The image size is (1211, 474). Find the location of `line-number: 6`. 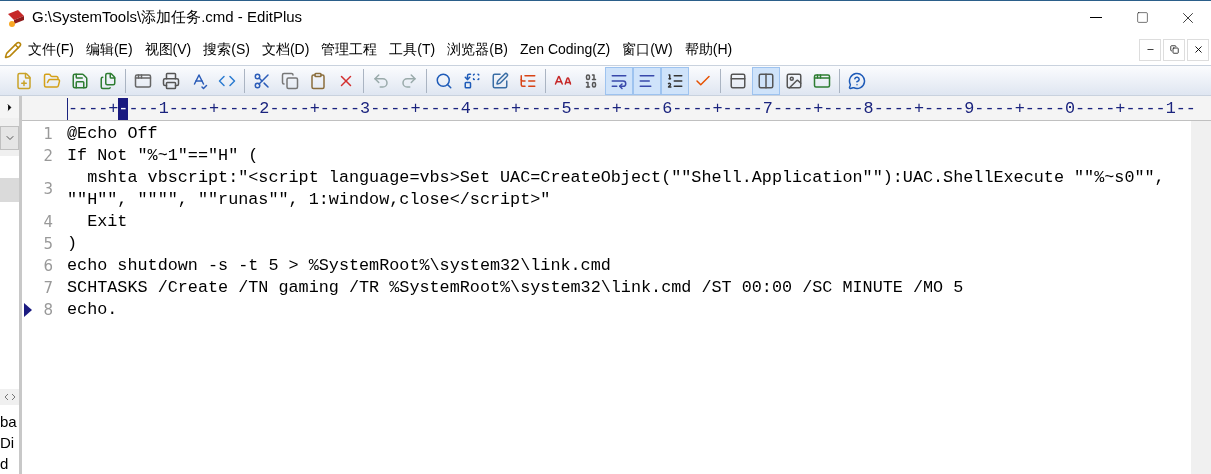

line-number: 6 is located at coordinates (48, 266).